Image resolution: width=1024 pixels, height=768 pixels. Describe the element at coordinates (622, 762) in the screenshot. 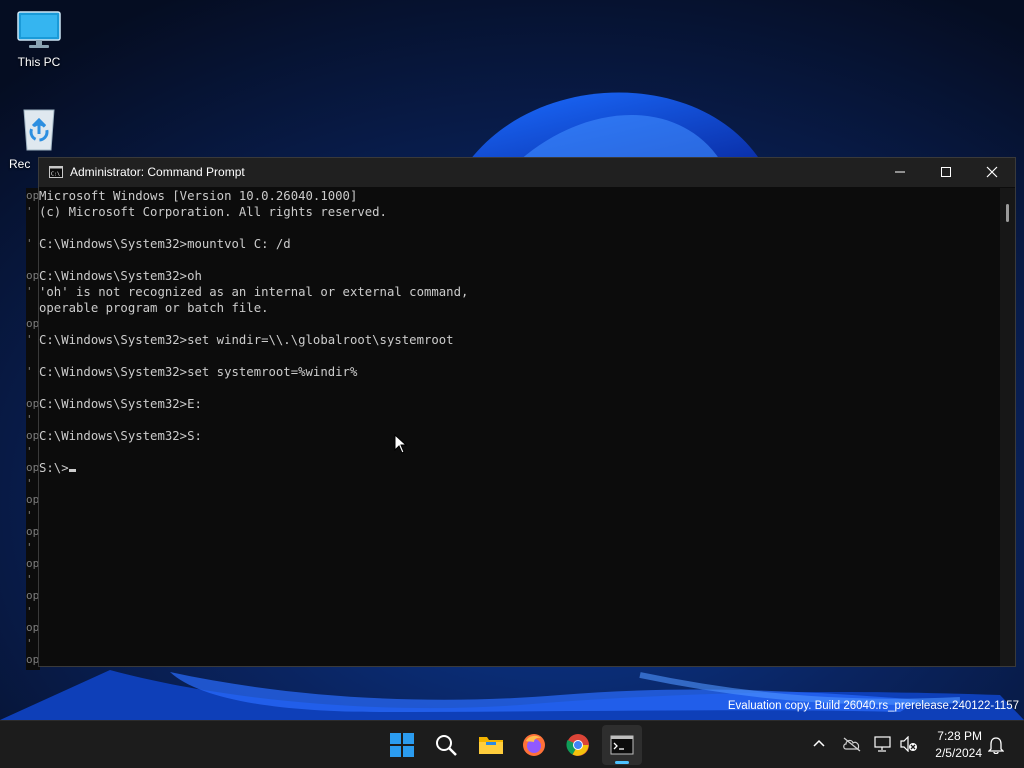

I see `active-app-indicator` at that location.